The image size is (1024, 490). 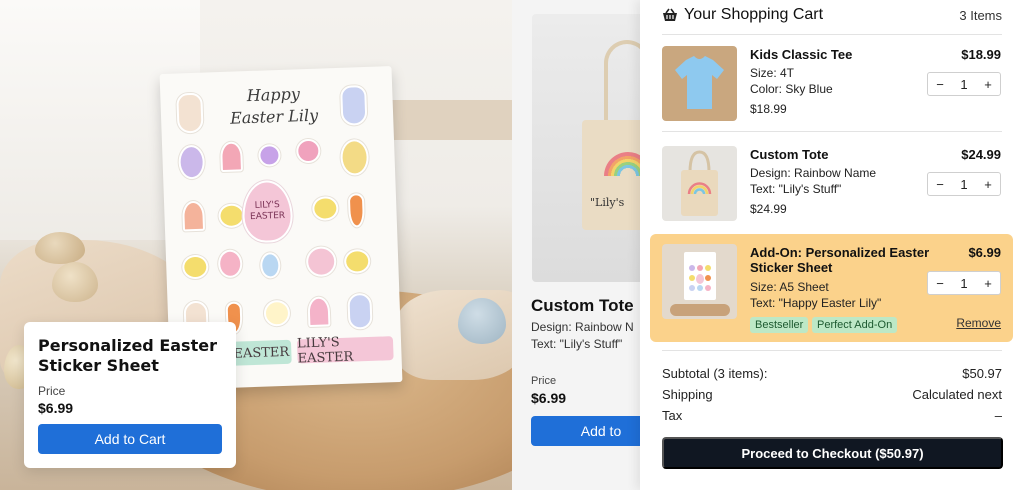 What do you see at coordinates (832, 373) in the screenshot?
I see `subtotal-row: Subtotal (3 items): $50.97` at bounding box center [832, 373].